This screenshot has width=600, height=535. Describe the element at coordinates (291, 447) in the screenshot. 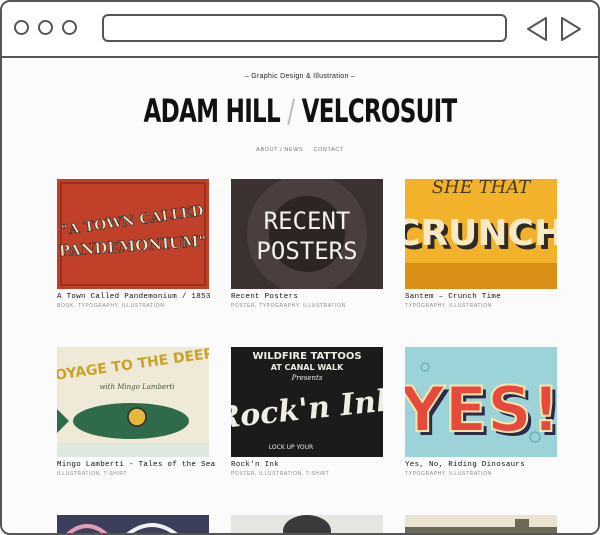

I see `art-text: LOCK UP YOUR` at that location.